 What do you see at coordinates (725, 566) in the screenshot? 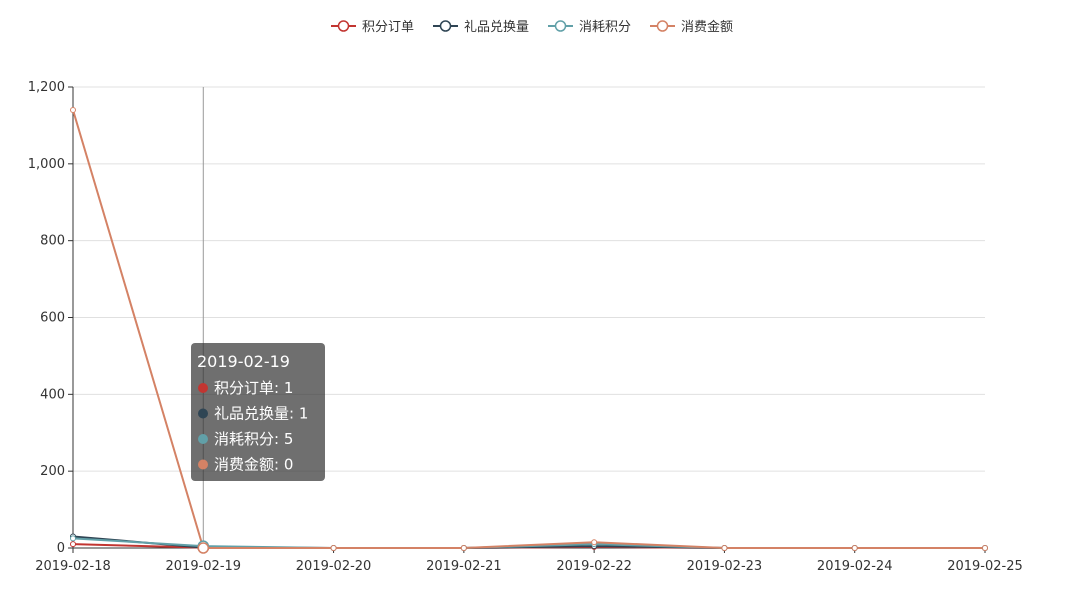
I see `x-tick-label: 2019-02-23` at bounding box center [725, 566].